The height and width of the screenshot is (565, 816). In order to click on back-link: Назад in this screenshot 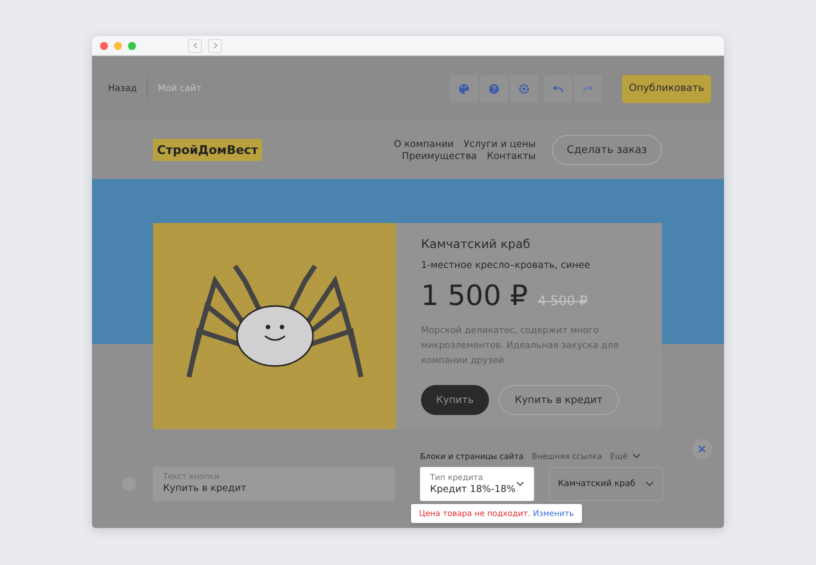, I will do `click(128, 88)`.